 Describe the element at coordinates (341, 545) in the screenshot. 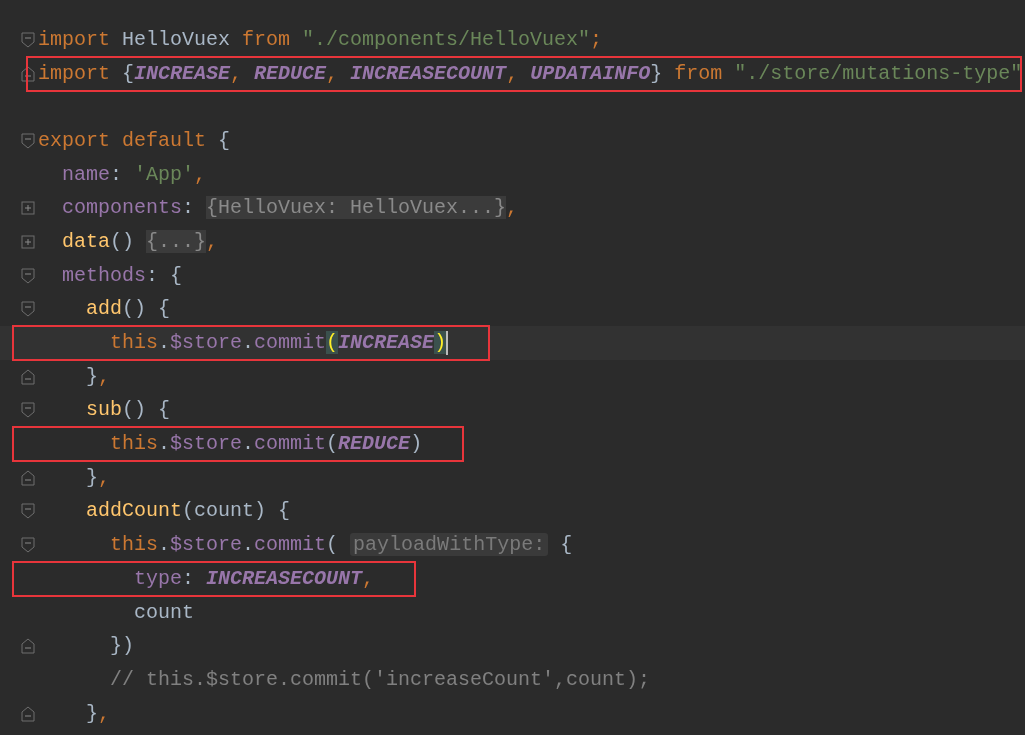

I see `code-line: this.$store.commit( payloadWithType: {` at that location.